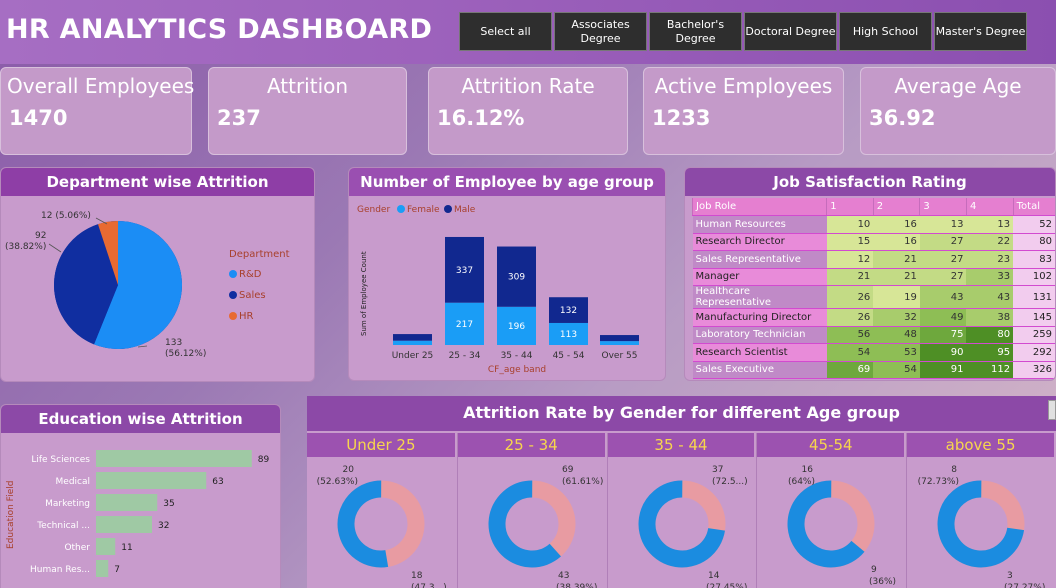 This screenshot has width=1056, height=588. What do you see at coordinates (980, 31) in the screenshot?
I see `slicer-masters-degree: Master's Degree` at bounding box center [980, 31].